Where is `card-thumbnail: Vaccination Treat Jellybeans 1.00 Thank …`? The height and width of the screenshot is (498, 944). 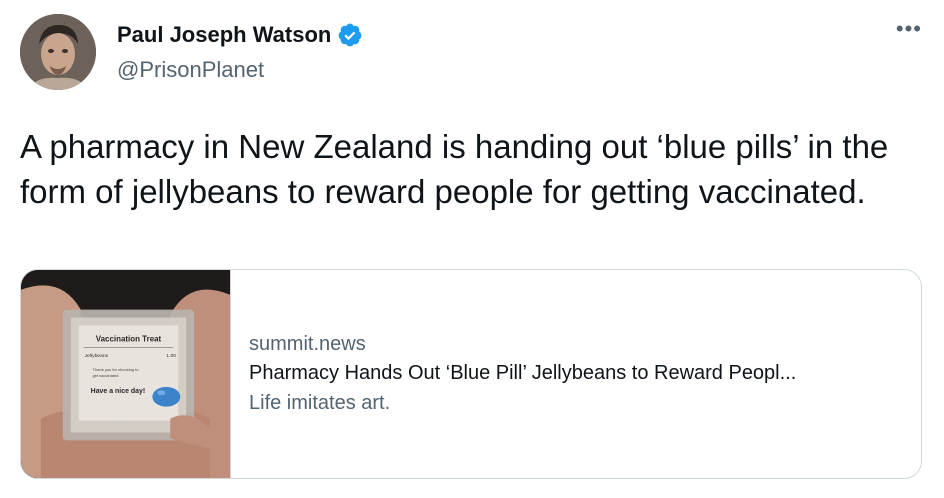 card-thumbnail: Vaccination Treat Jellybeans 1.00 Thank … is located at coordinates (126, 374).